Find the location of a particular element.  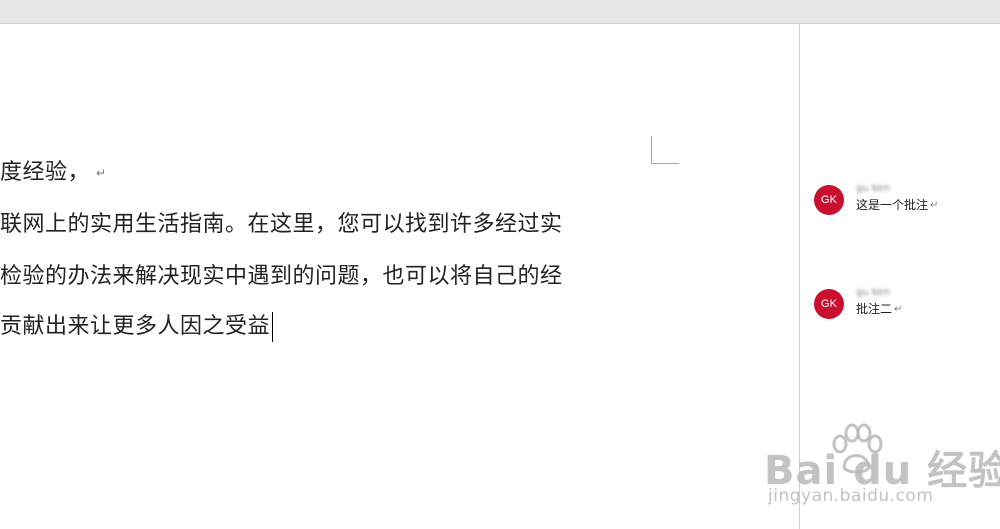

comment-body: 这是一个批注 is located at coordinates (892, 205).